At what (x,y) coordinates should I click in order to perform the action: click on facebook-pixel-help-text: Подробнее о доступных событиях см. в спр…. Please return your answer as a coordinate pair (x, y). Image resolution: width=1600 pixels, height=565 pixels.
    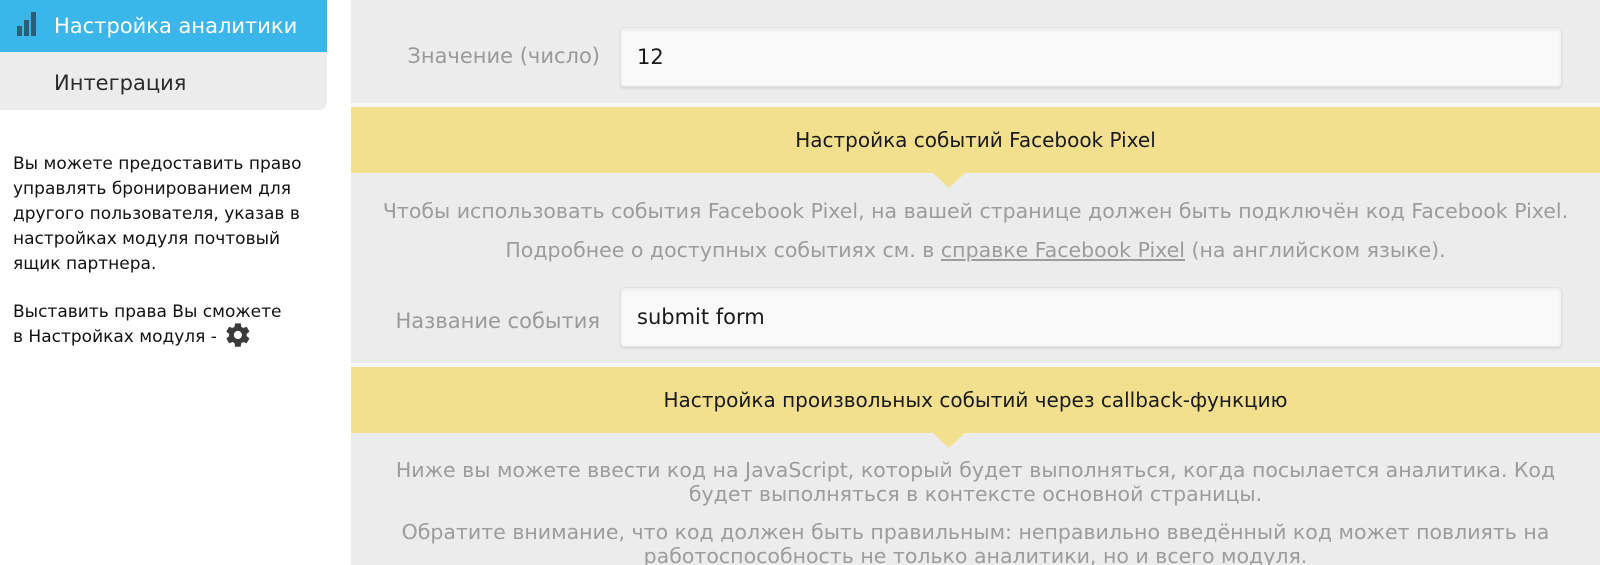
    Looking at the image, I should click on (975, 250).